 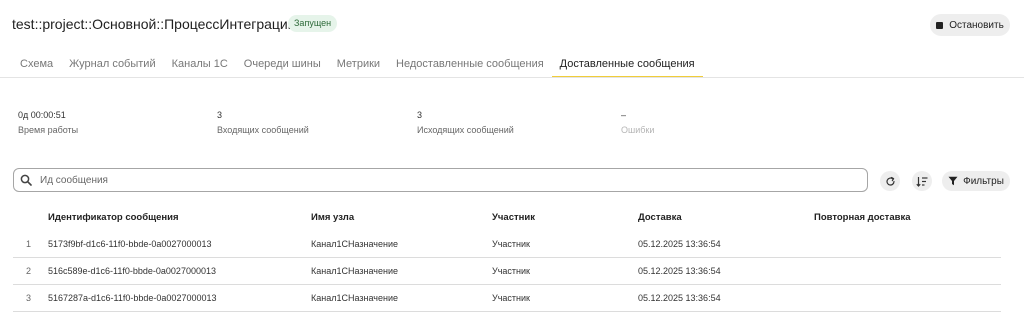 What do you see at coordinates (29, 298) in the screenshot?
I see `row-number: 3` at bounding box center [29, 298].